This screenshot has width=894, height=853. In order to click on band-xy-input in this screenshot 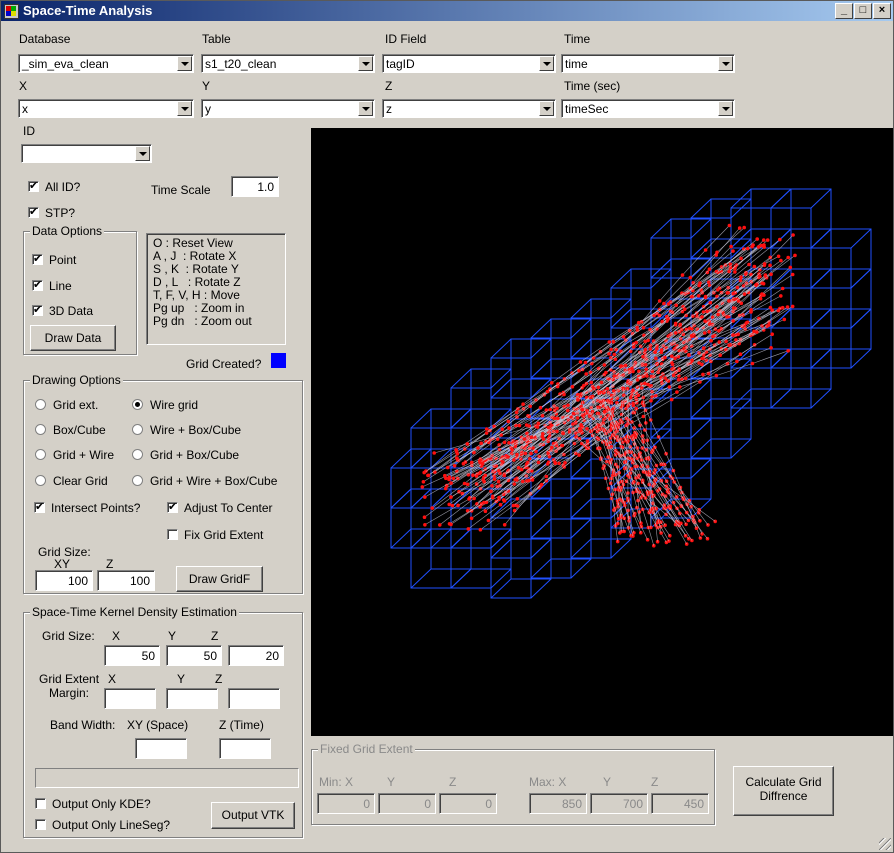, I will do `click(161, 748)`.